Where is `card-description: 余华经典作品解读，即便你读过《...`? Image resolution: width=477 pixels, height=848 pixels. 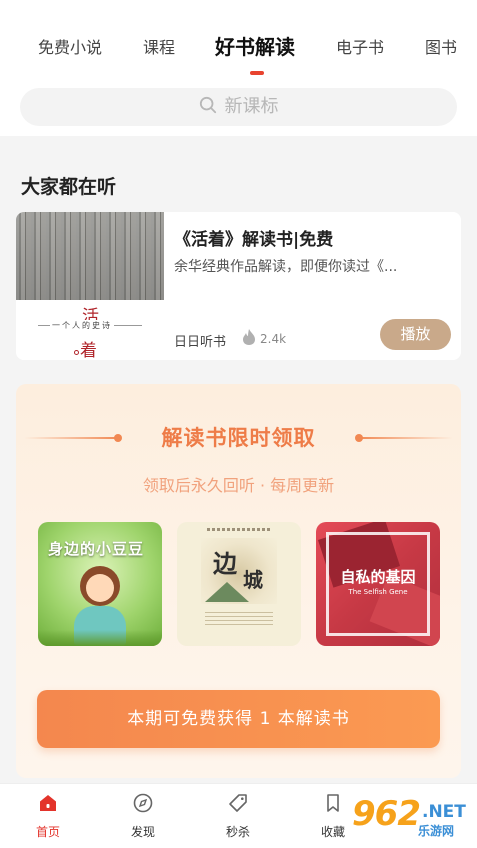 card-description: 余华经典作品解读，即便你读过《... is located at coordinates (286, 267).